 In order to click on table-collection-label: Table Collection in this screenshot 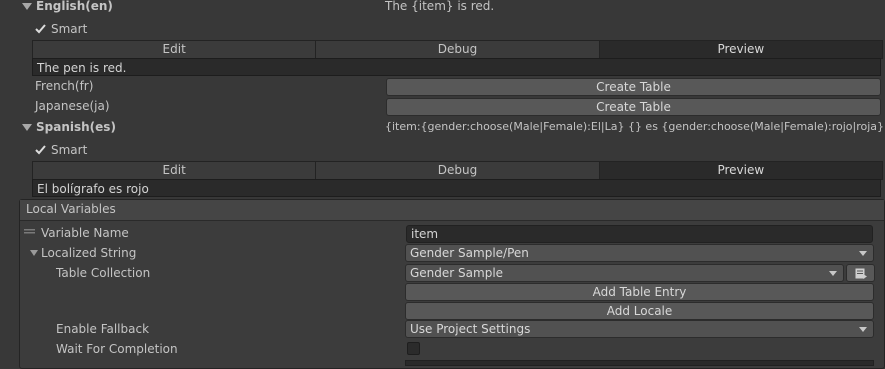, I will do `click(103, 273)`.